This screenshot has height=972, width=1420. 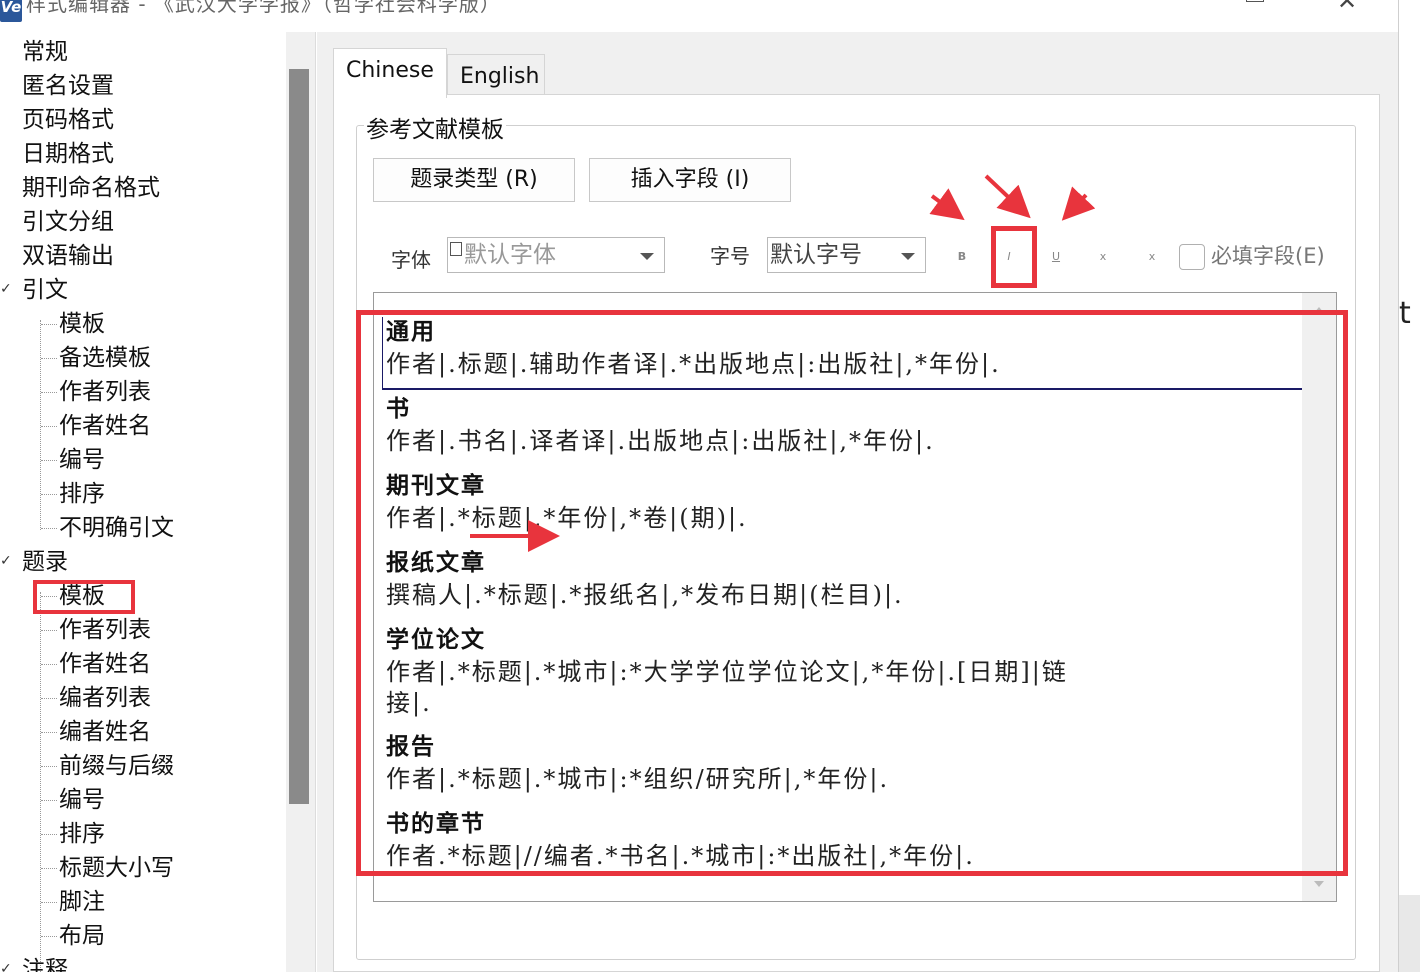 I want to click on title-bar: Ve 样式编辑器 - 《武汉大学学报》（哲学社会科学版） ✕, so click(x=699, y=15).